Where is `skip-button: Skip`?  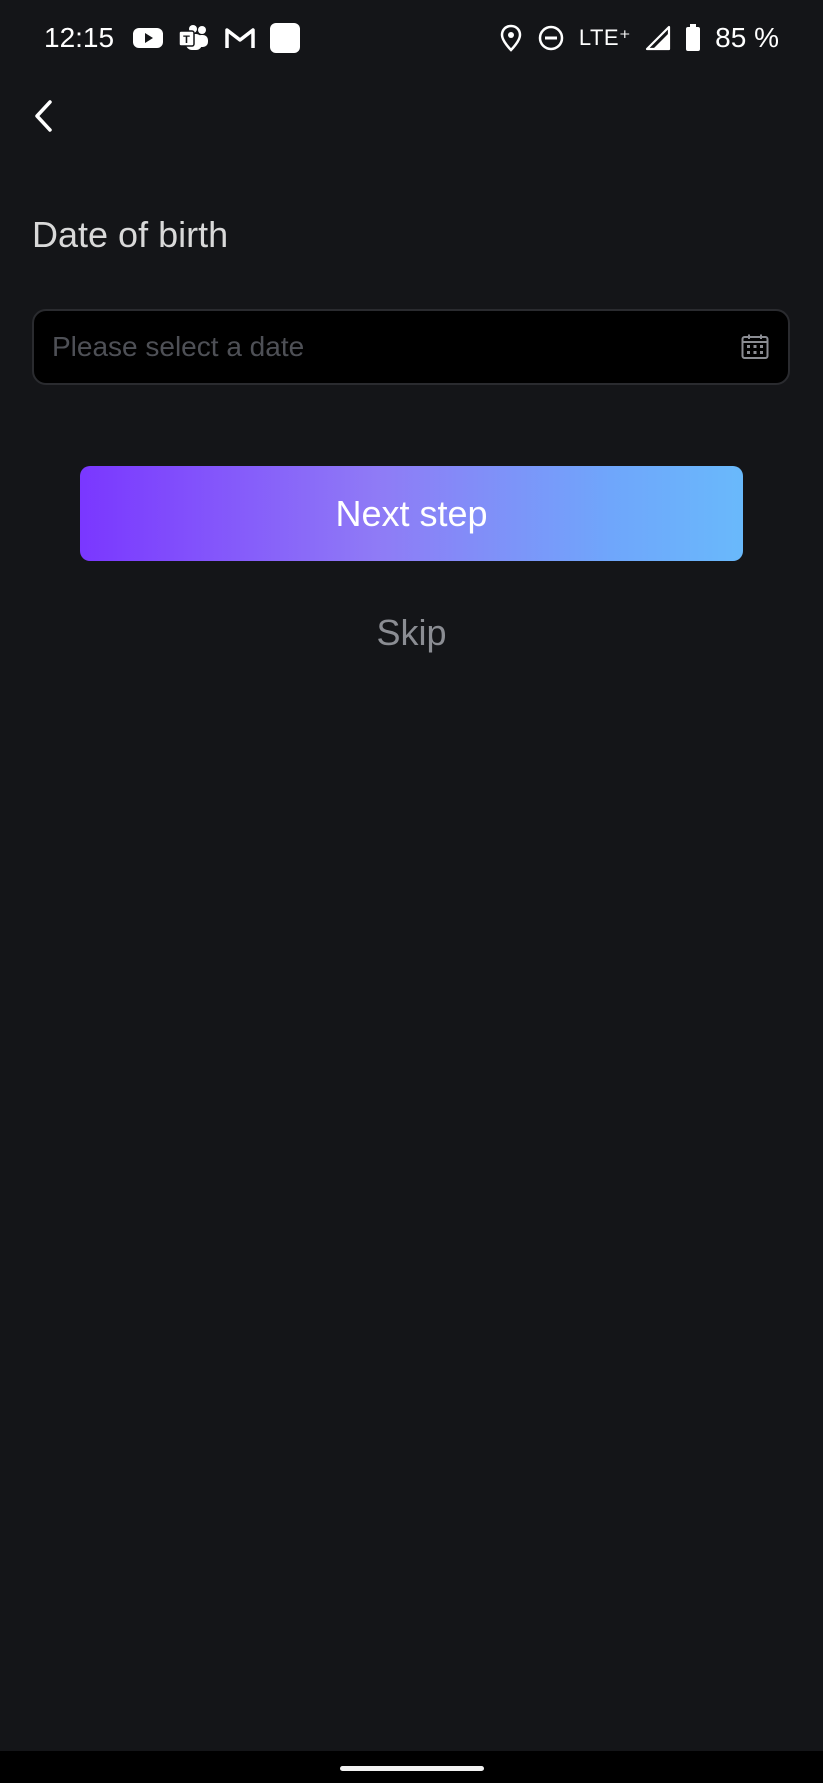
skip-button: Skip is located at coordinates (411, 633).